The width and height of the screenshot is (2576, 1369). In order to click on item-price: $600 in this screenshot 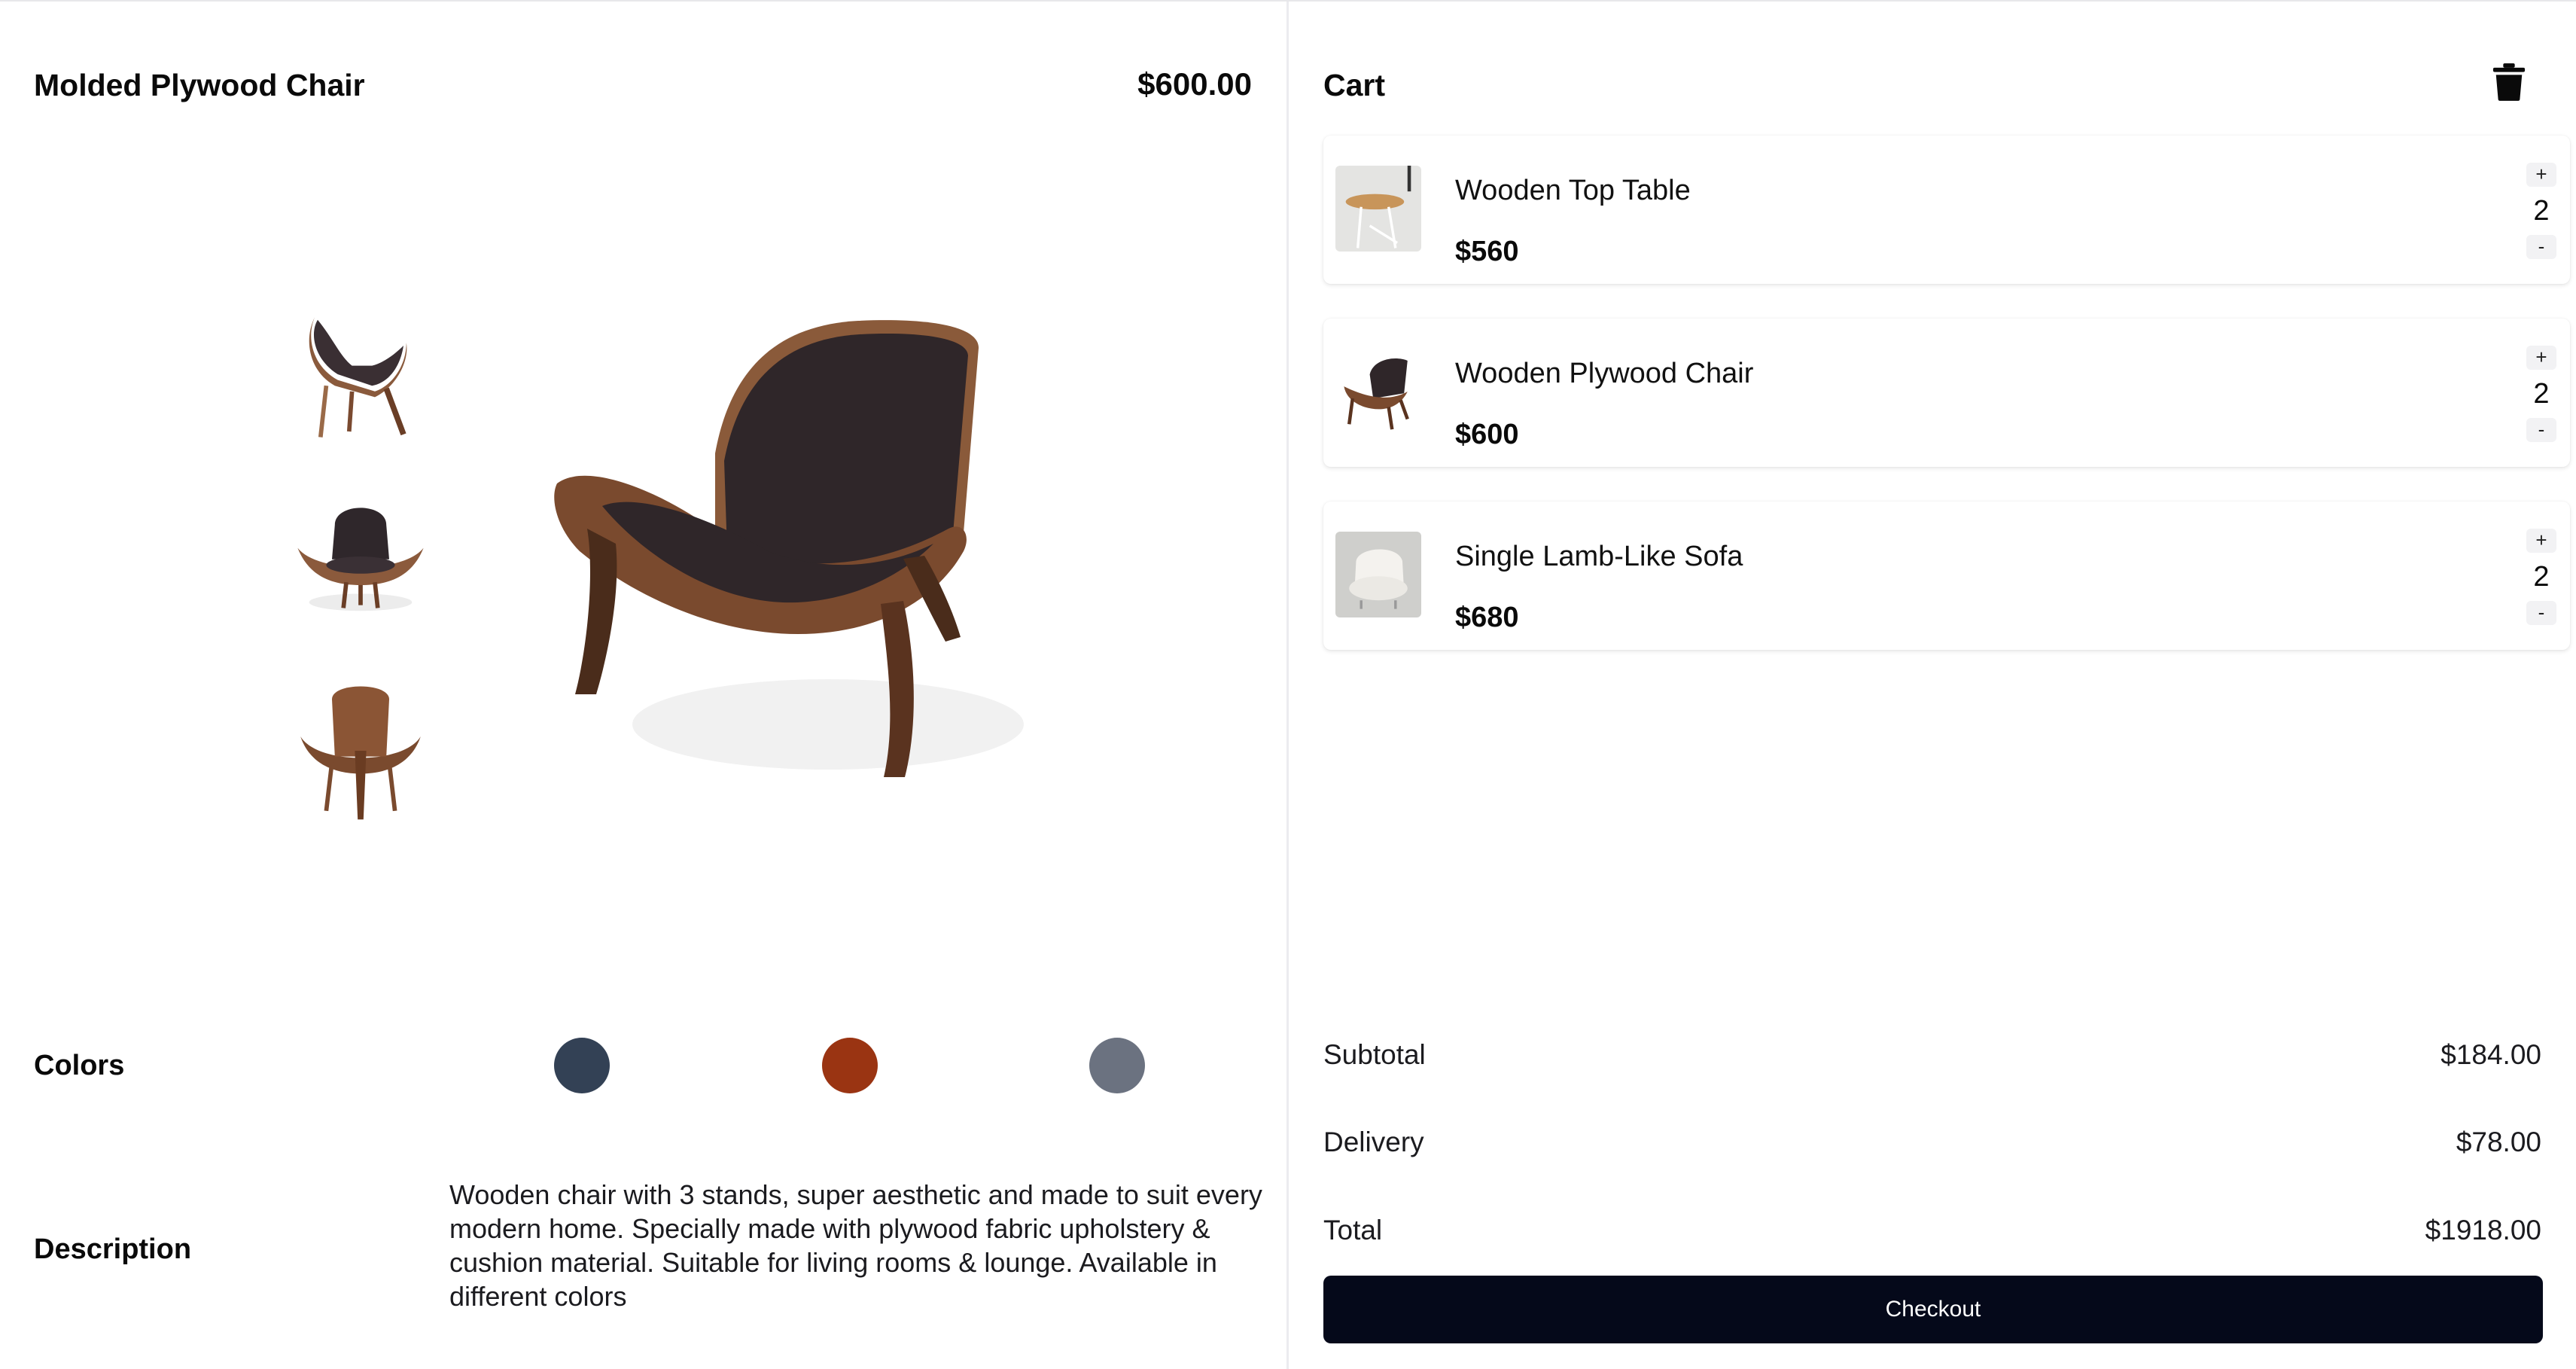, I will do `click(1487, 434)`.